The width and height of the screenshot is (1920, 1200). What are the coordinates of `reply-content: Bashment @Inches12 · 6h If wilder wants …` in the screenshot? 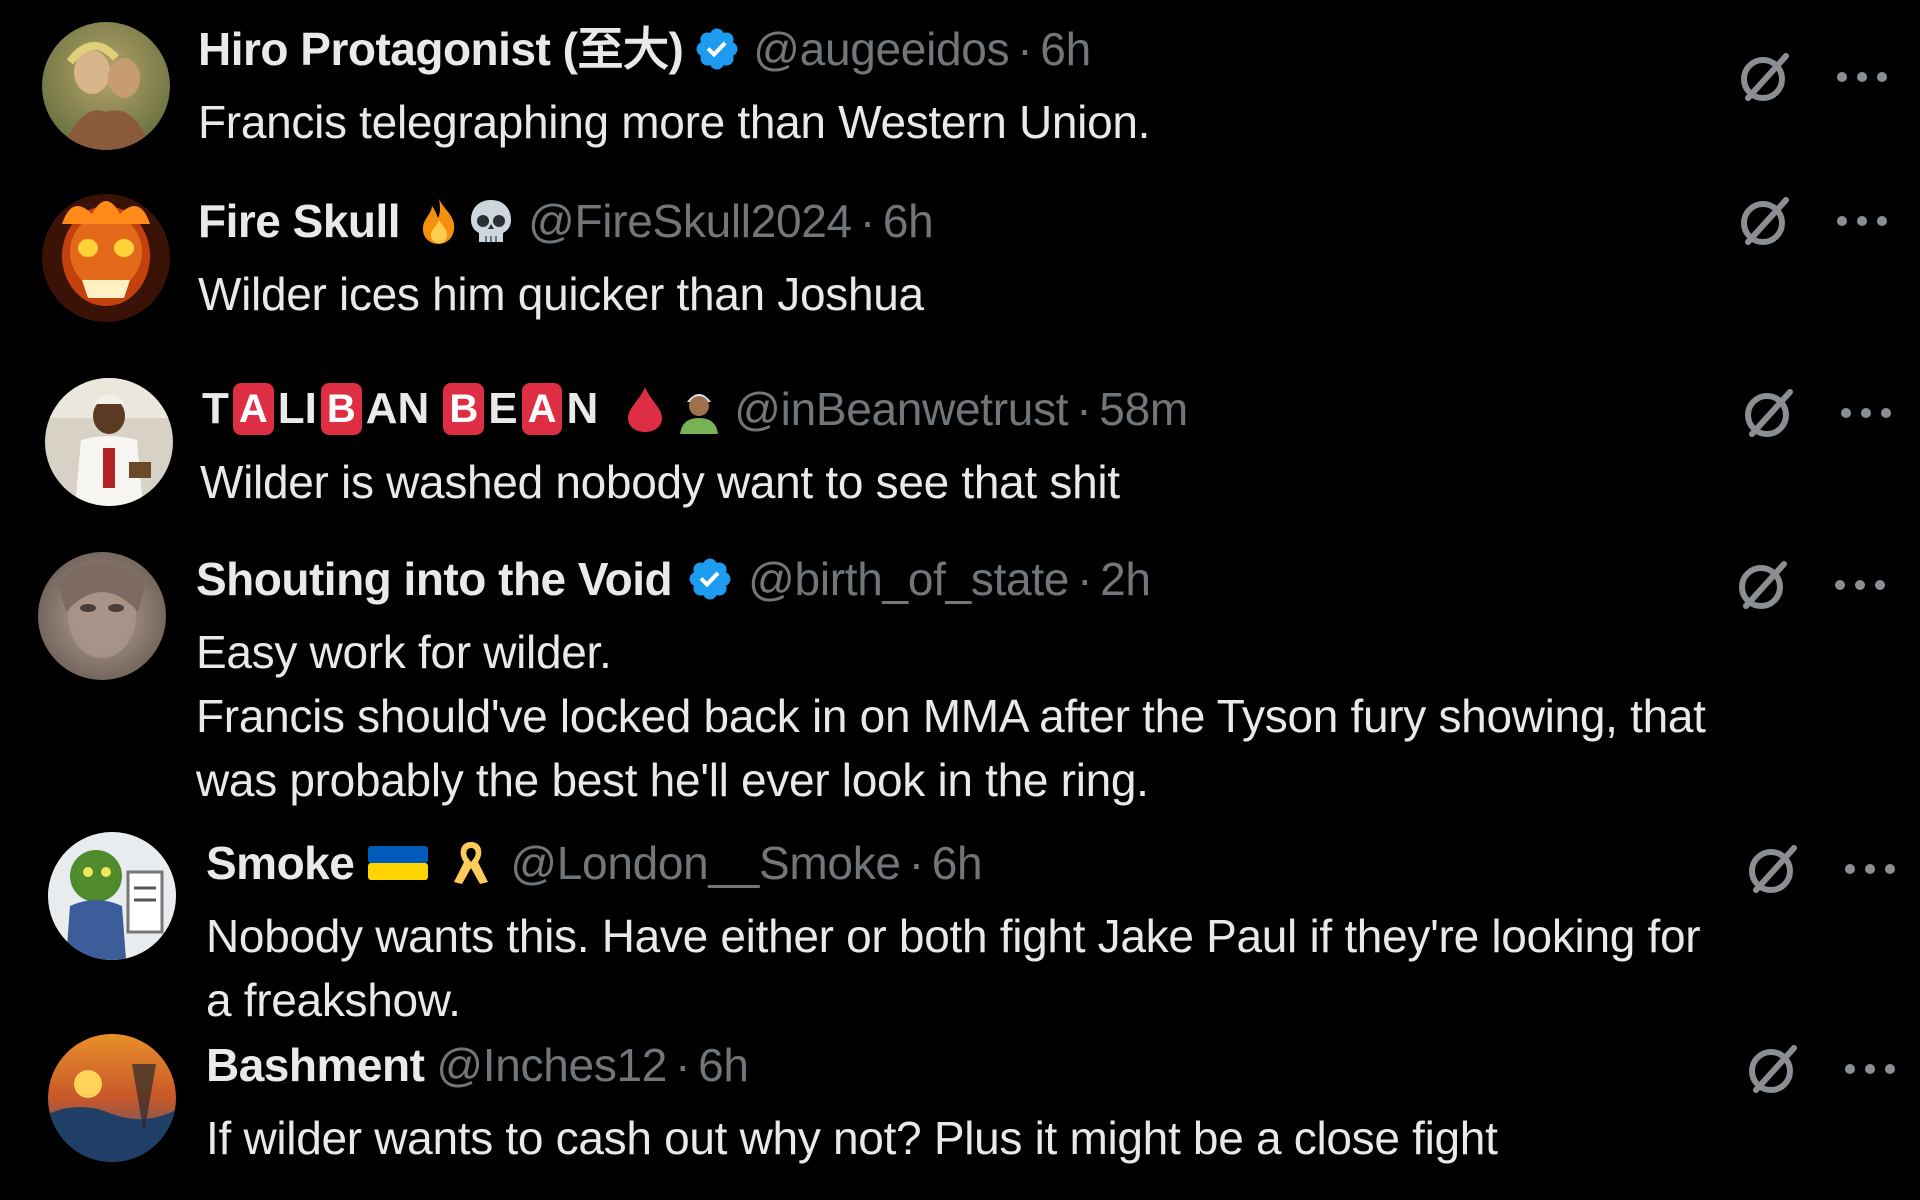 It's located at (1063, 1102).